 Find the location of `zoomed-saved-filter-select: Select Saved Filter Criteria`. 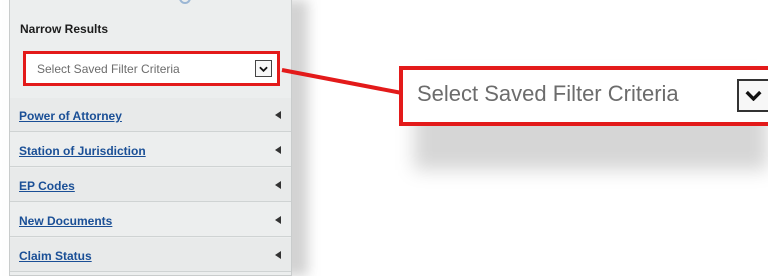

zoomed-saved-filter-select: Select Saved Filter Criteria is located at coordinates (583, 96).